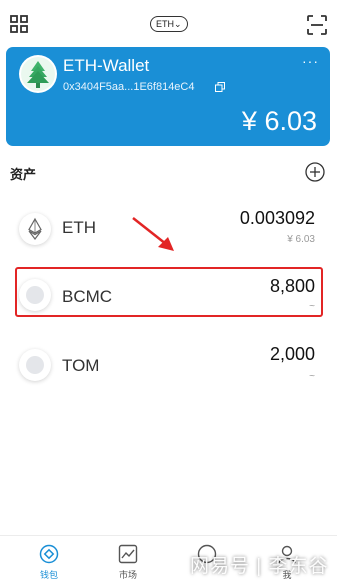 Image resolution: width=337 pixels, height=586 pixels. Describe the element at coordinates (312, 376) in the screenshot. I see `asset-value: ~` at that location.